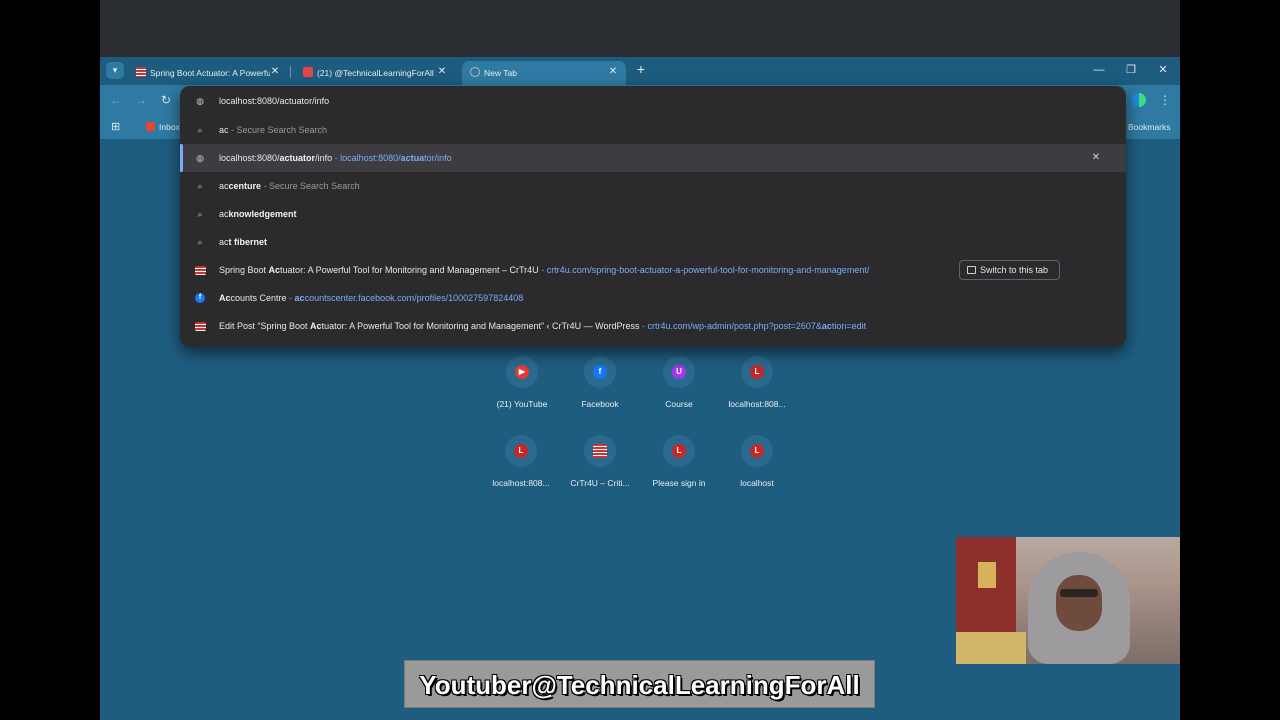  Describe the element at coordinates (679, 483) in the screenshot. I see `shortcut-label: Please sign in` at that location.